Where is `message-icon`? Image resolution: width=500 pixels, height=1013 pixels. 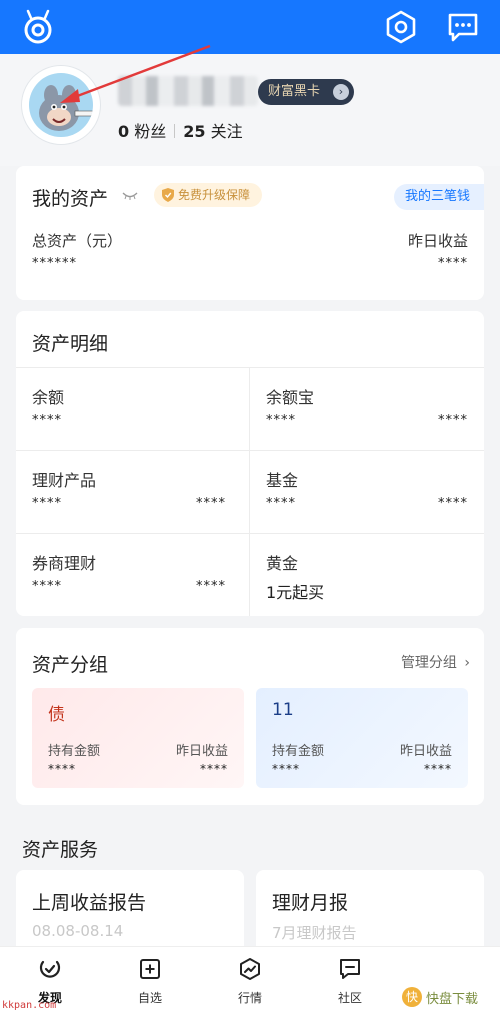 message-icon is located at coordinates (463, 27).